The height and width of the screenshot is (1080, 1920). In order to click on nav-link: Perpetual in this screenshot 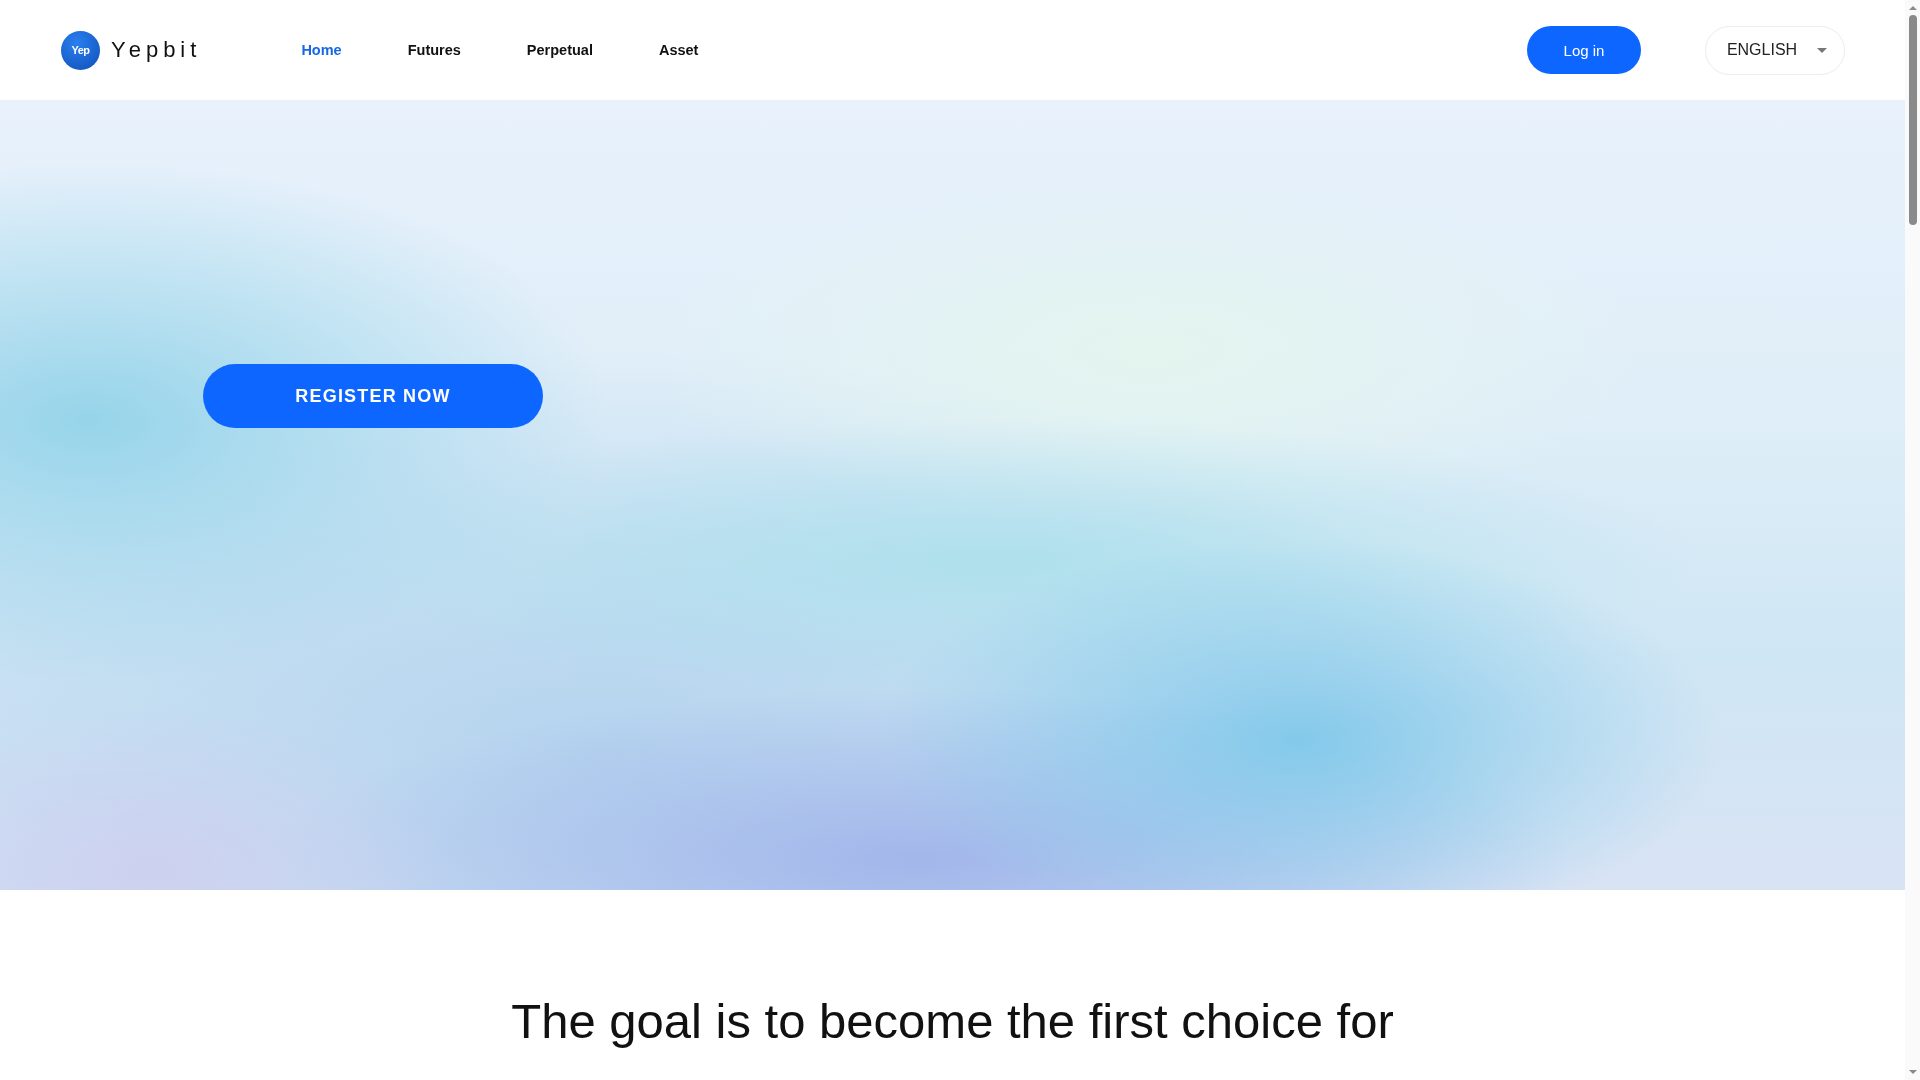, I will do `click(559, 50)`.